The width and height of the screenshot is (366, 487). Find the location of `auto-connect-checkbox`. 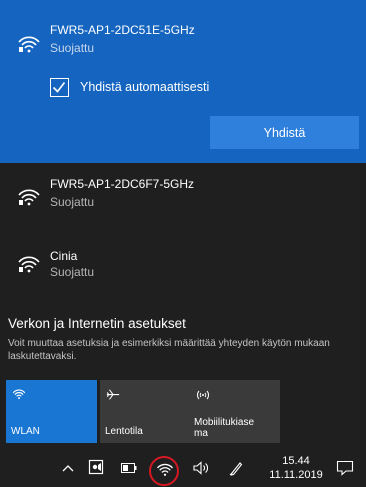

auto-connect-checkbox is located at coordinates (59, 87).